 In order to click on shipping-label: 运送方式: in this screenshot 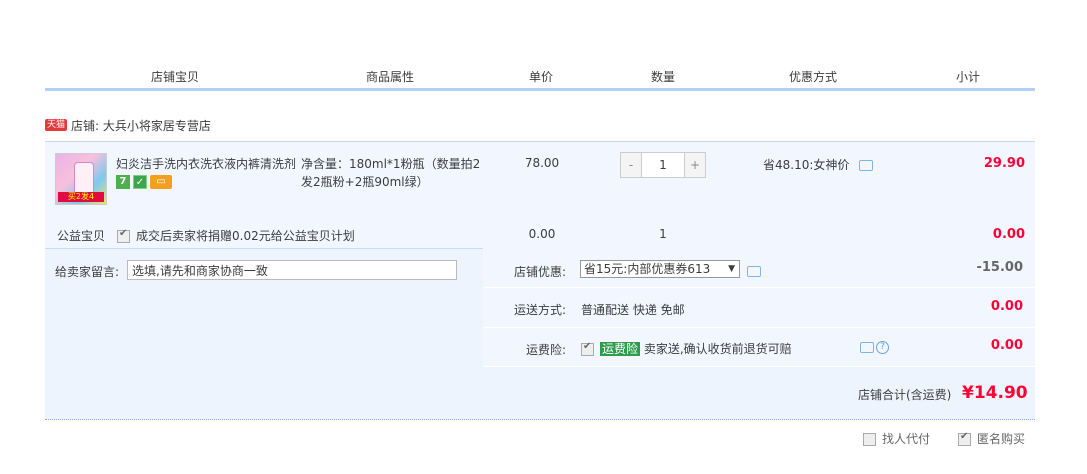, I will do `click(539, 310)`.